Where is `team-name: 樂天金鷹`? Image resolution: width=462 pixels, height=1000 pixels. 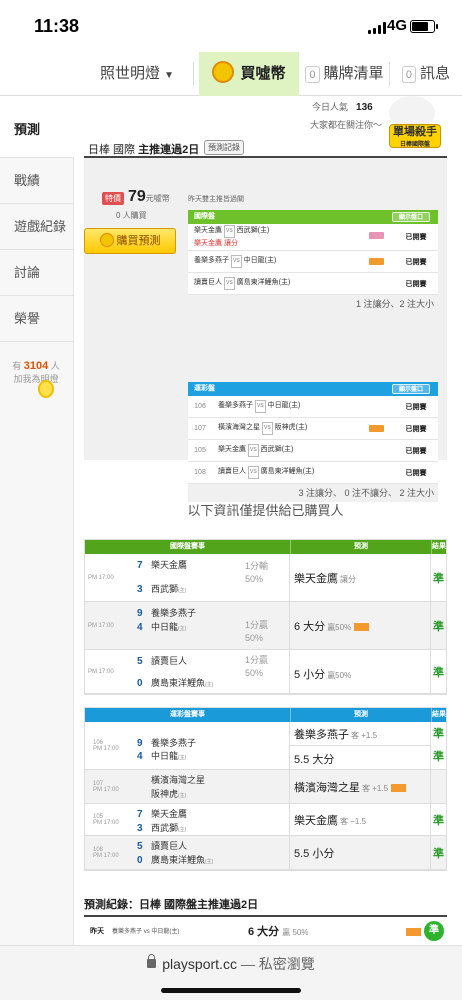 team-name: 樂天金鷹 is located at coordinates (169, 814).